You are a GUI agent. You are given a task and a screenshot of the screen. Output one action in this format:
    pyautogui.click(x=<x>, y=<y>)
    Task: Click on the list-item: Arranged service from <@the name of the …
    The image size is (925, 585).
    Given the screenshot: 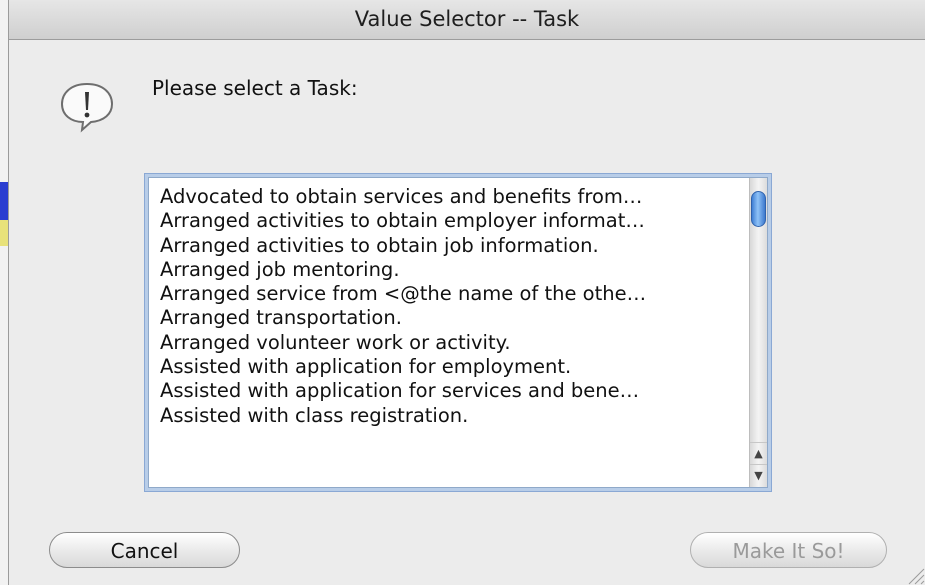 What is the action you would take?
    pyautogui.click(x=449, y=294)
    